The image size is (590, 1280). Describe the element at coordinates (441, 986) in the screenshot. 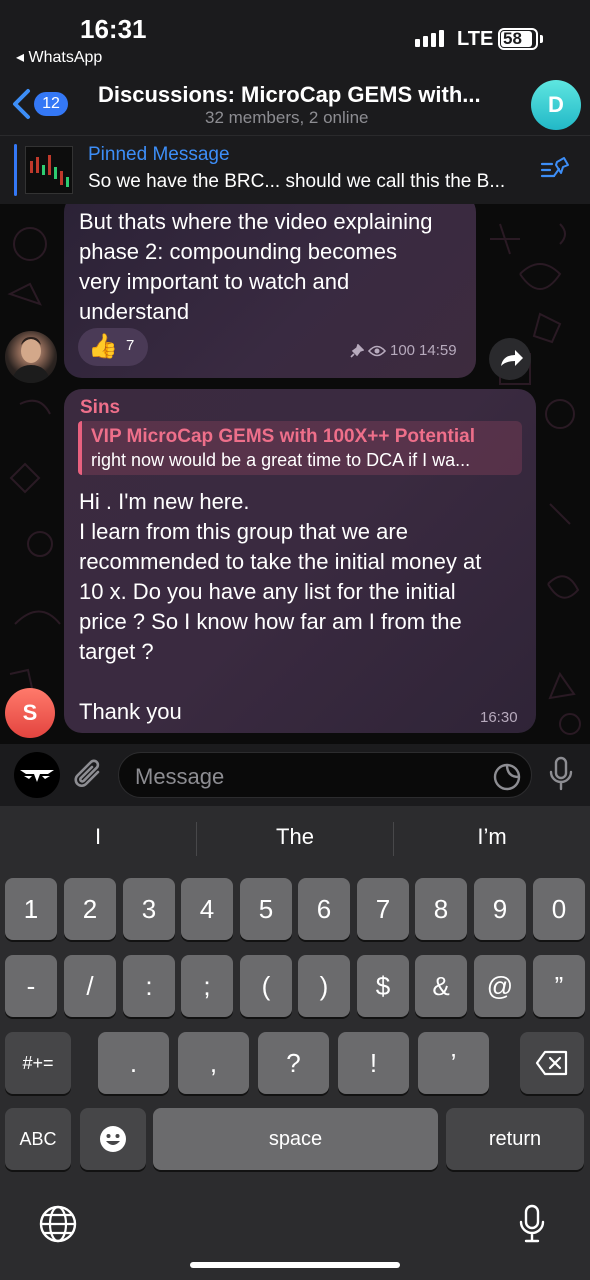

I see `key: &` at that location.